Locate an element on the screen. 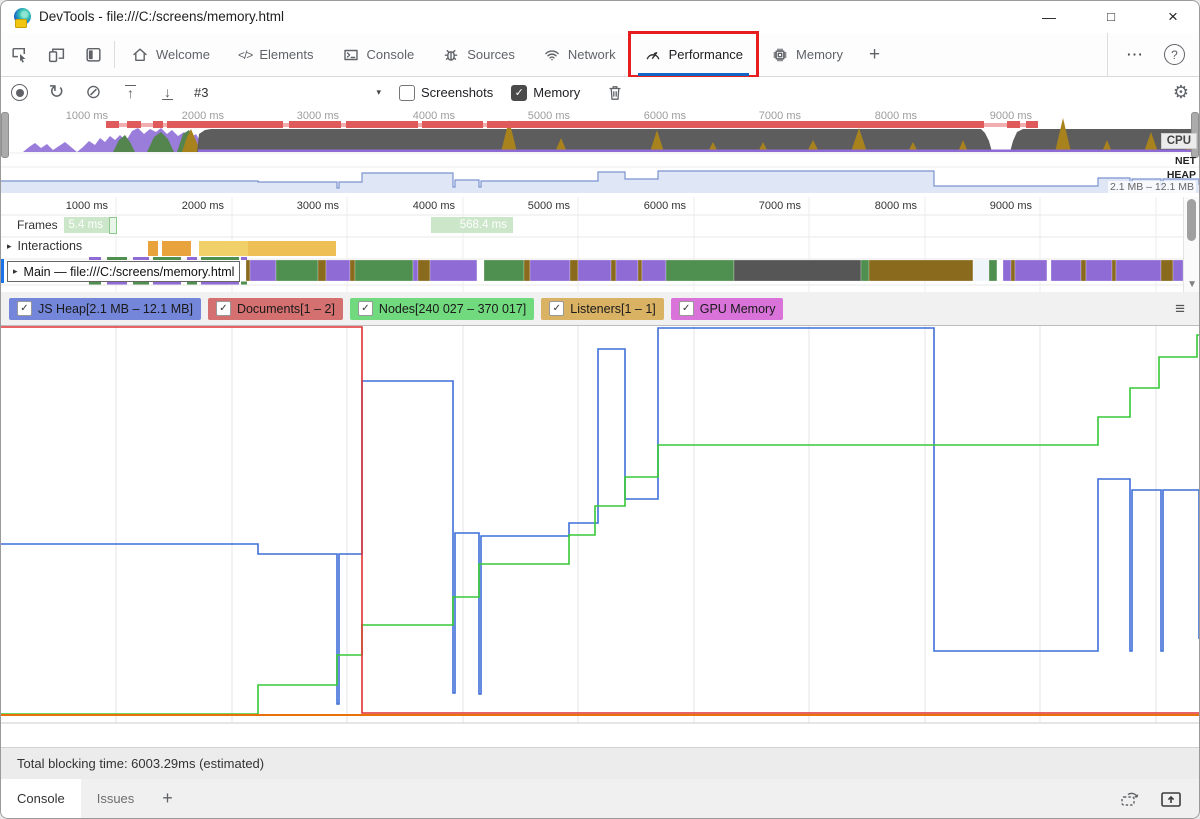  close-button: × is located at coordinates (1173, 16).